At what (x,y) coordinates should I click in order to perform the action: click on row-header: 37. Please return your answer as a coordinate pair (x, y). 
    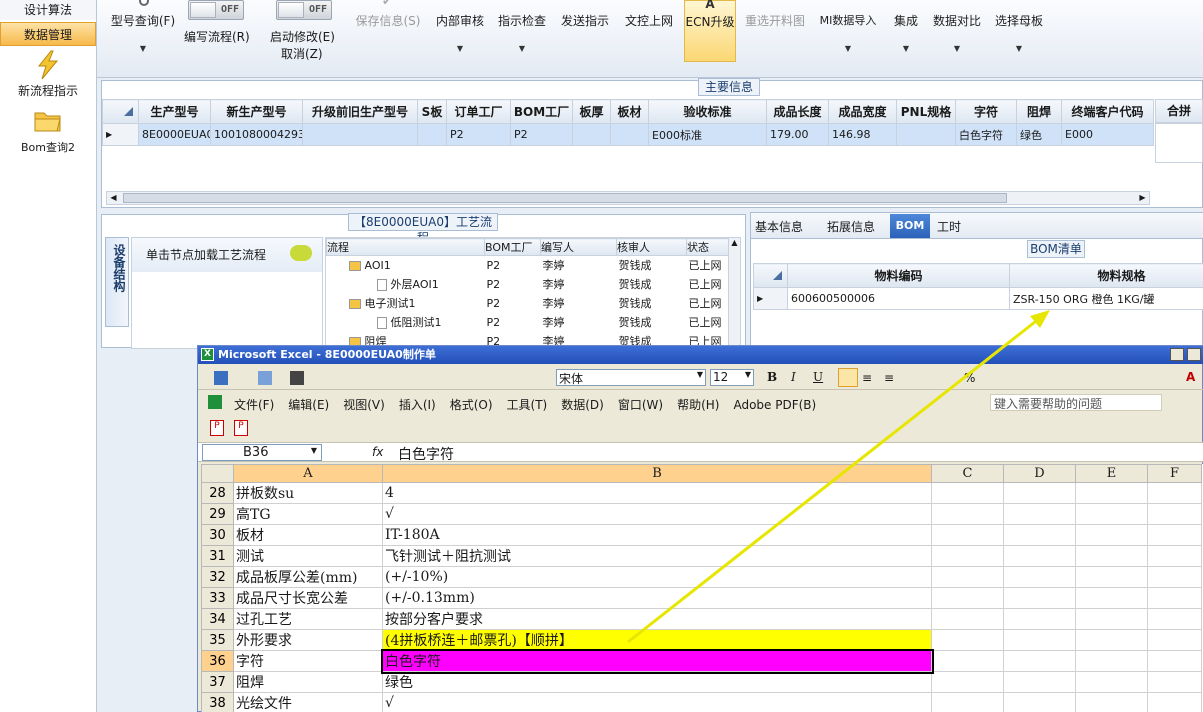
    Looking at the image, I should click on (217, 682).